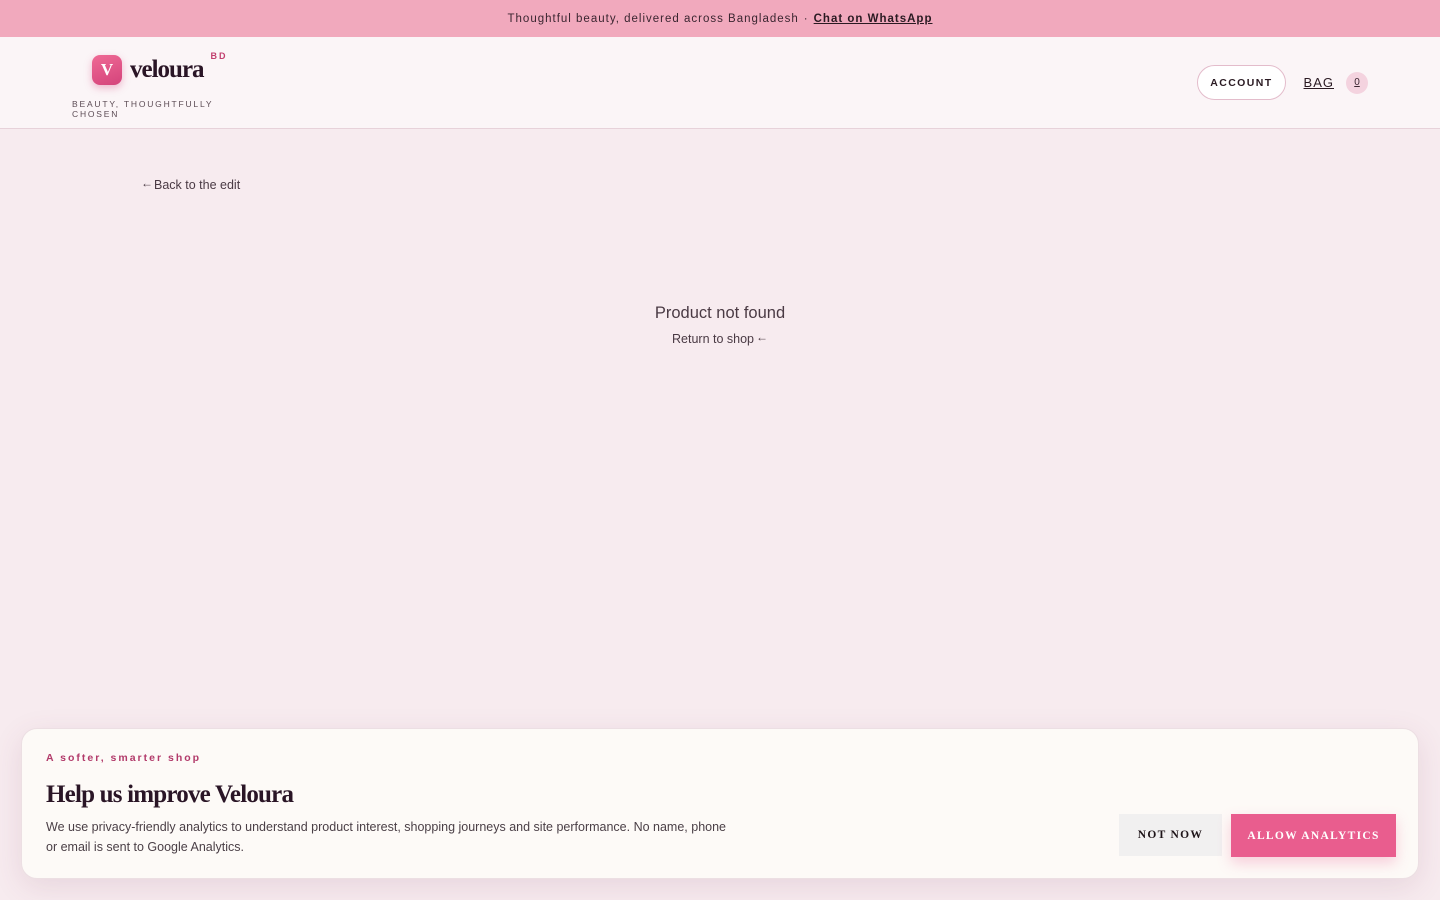 The image size is (1440, 900). I want to click on bag-count-badge: 0, so click(1357, 82).